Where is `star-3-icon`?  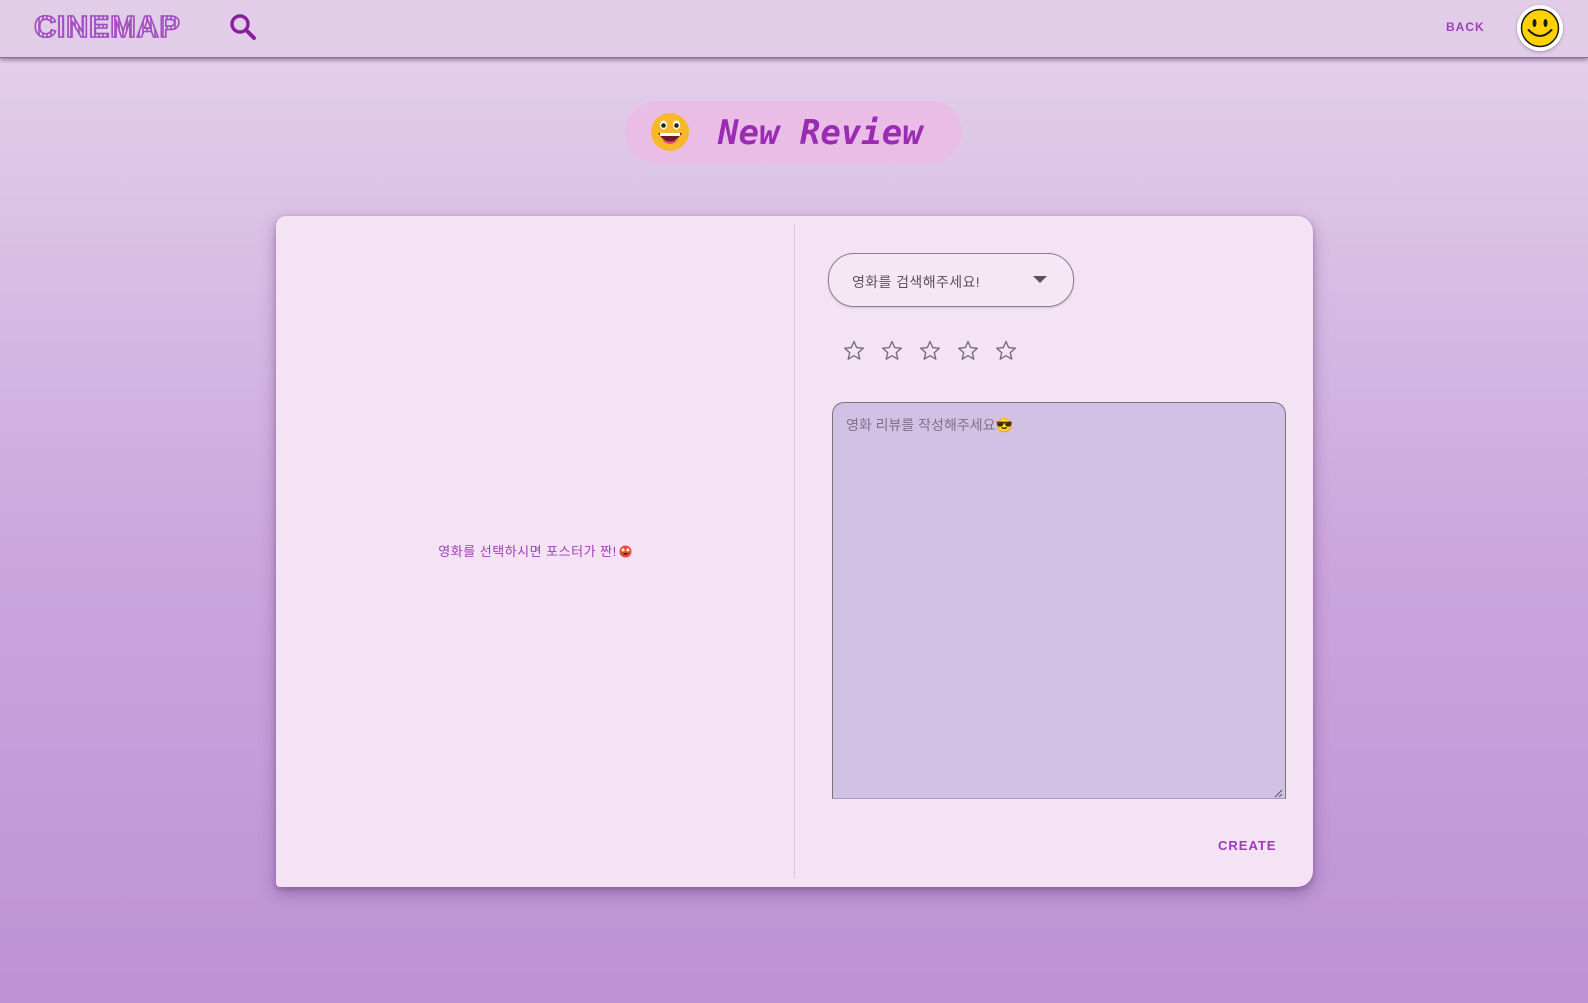
star-3-icon is located at coordinates (930, 351).